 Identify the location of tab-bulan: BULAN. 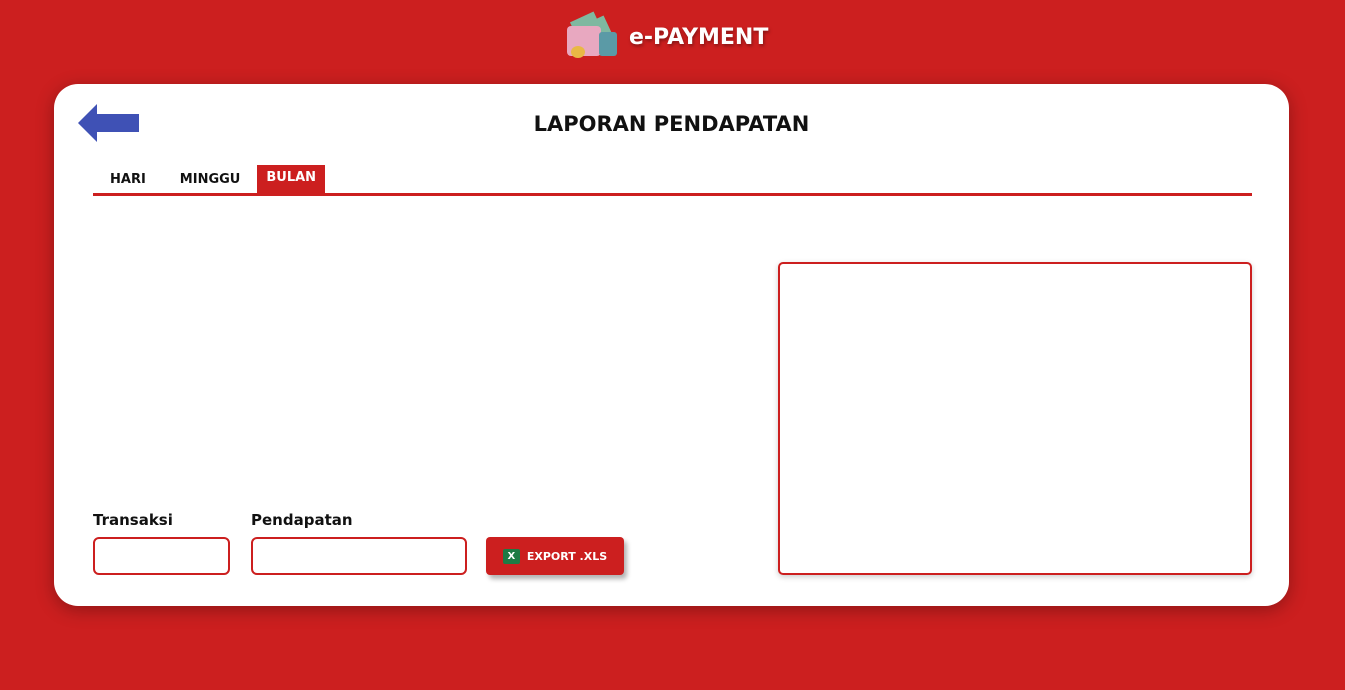
(291, 179).